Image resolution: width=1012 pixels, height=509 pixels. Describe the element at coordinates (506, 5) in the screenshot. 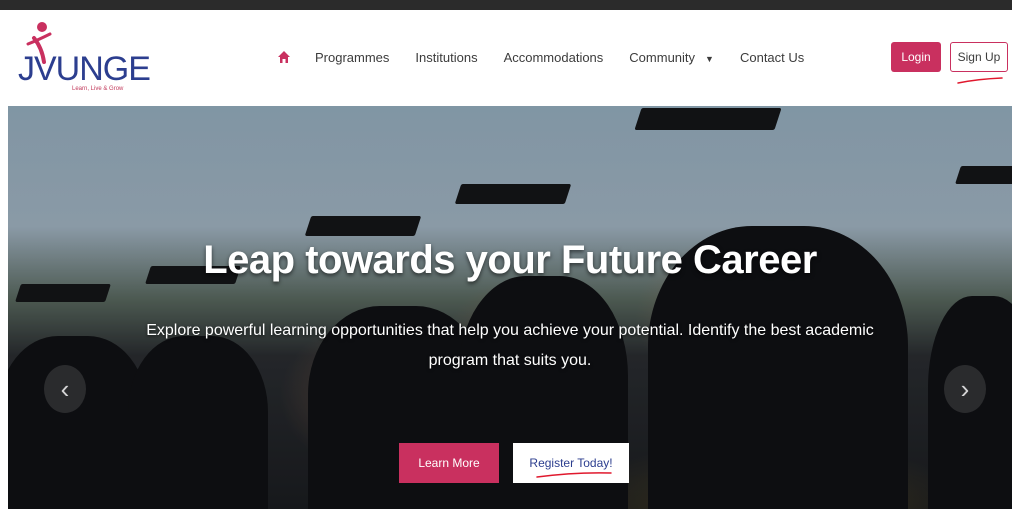

I see `top-dark-bar` at that location.